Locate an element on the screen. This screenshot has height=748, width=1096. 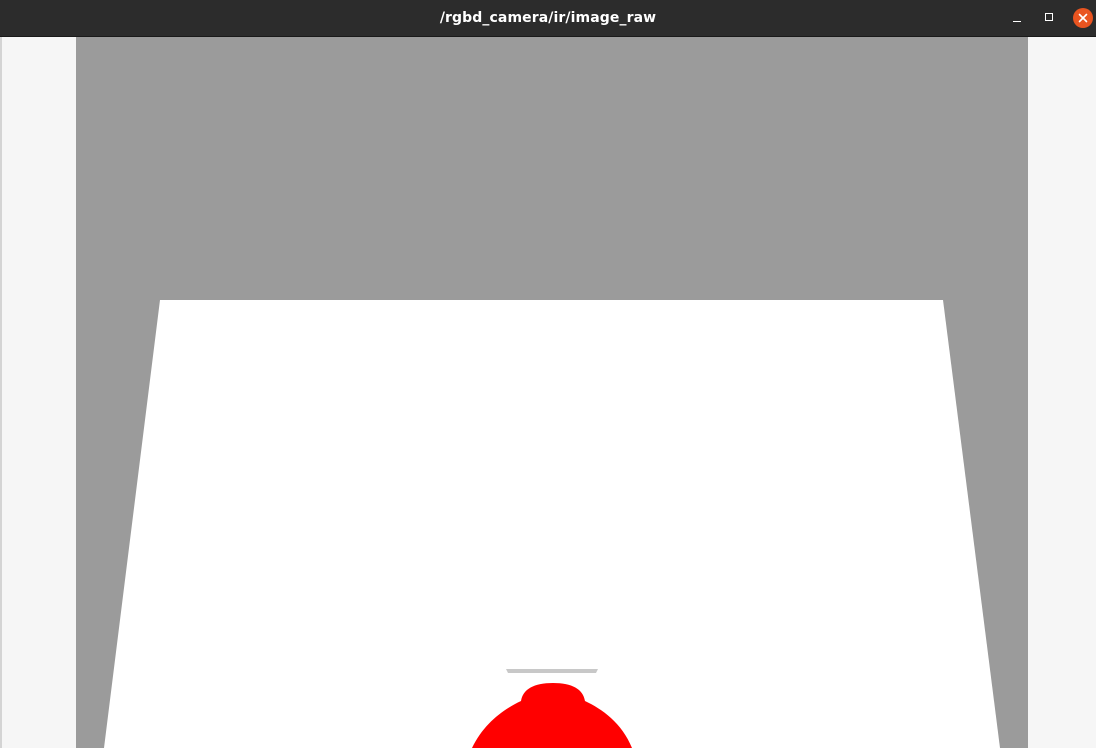
window-left-border is located at coordinates (1, 392).